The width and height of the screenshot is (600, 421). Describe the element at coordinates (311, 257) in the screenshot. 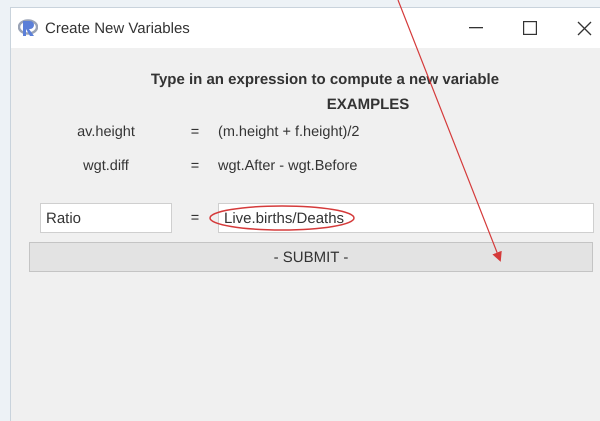

I see `submit-button: - SUBMIT -` at that location.